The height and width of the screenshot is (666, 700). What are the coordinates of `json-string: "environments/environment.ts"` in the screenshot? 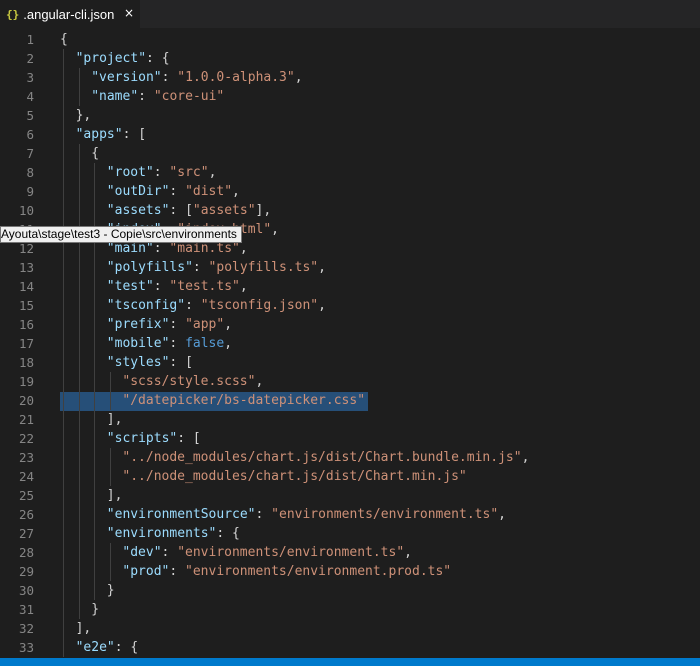 It's located at (291, 552).